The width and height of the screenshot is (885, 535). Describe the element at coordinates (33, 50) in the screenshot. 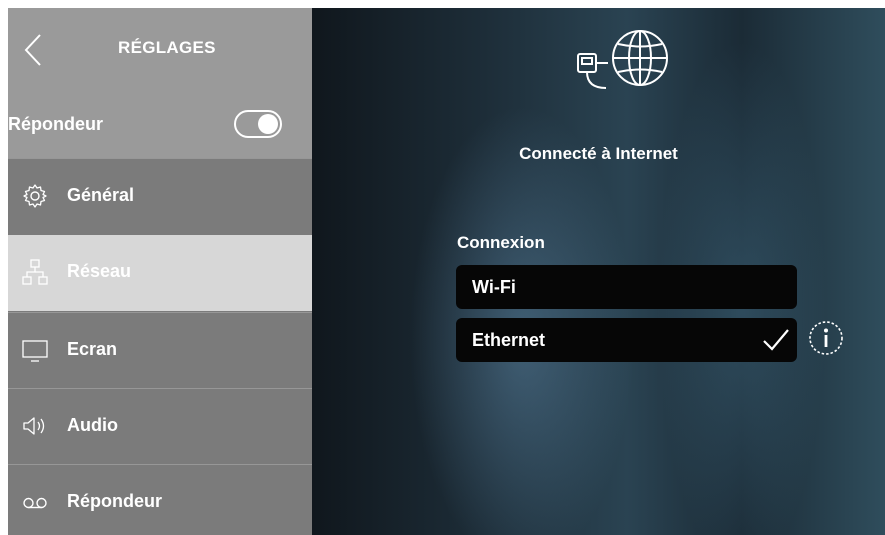

I see `back-chevron-icon` at that location.